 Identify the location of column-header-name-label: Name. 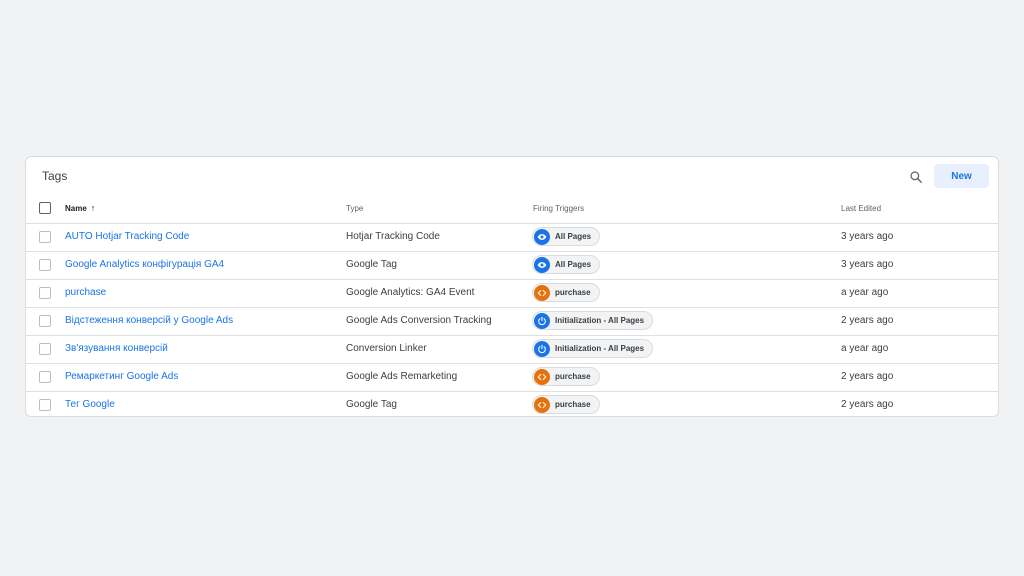
(76, 208).